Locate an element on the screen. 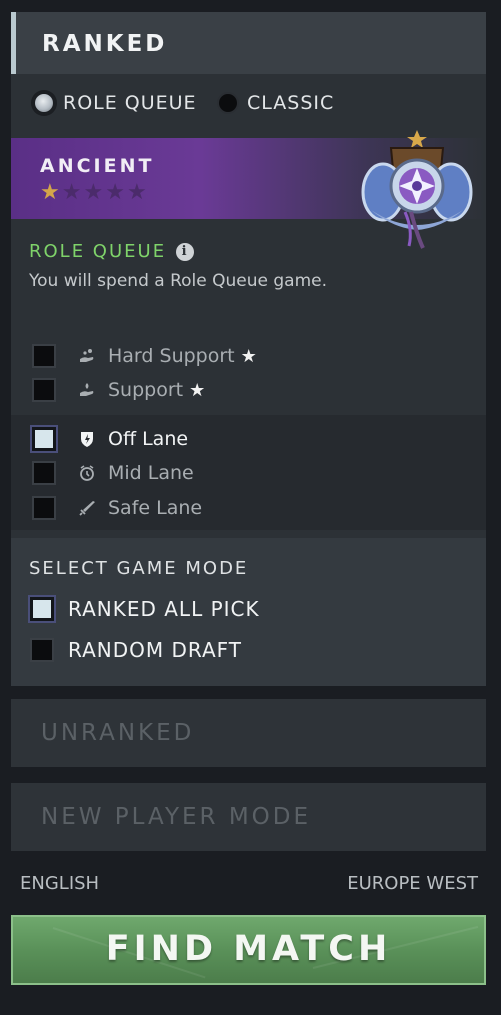 The width and height of the screenshot is (501, 1015). ranked-header: RANKED is located at coordinates (248, 43).